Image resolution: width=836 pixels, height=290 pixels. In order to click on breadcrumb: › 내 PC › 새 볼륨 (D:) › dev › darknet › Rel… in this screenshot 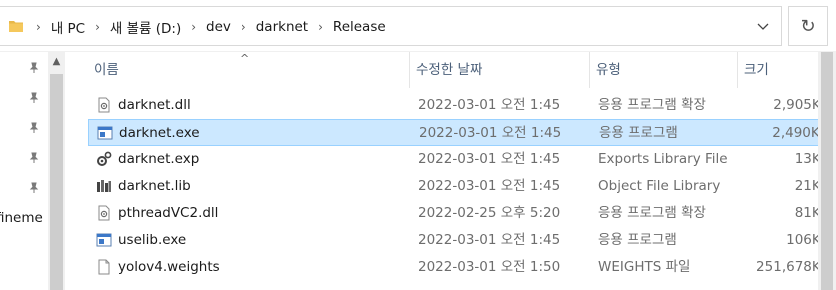, I will do `click(206, 27)`.